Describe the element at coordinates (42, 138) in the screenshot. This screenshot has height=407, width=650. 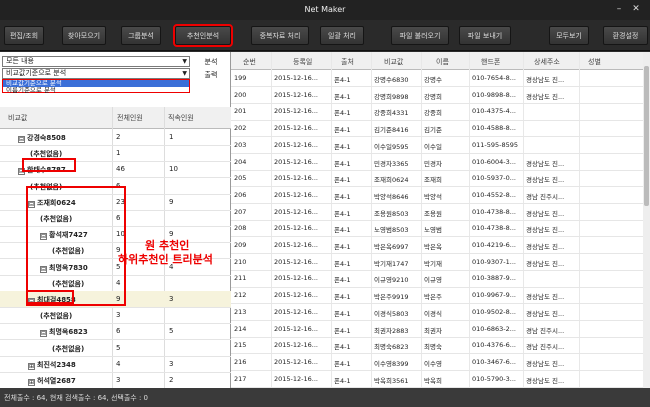
I see `tree-node-label: ⊟ 강경숙8508` at that location.